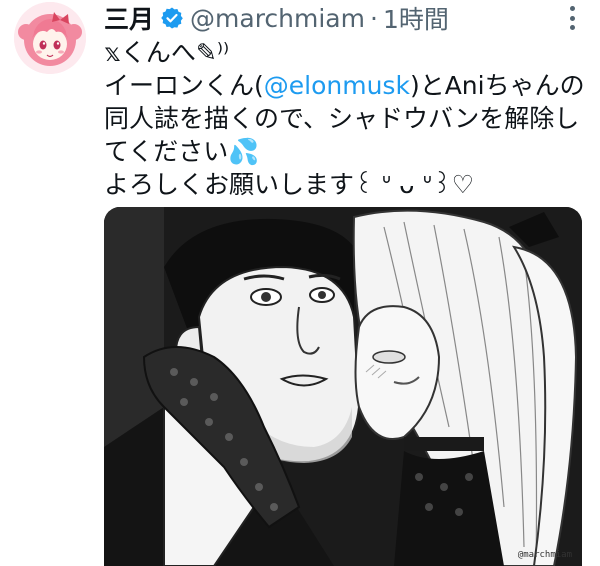  I want to click on more-vertical-icon, so click(572, 18).